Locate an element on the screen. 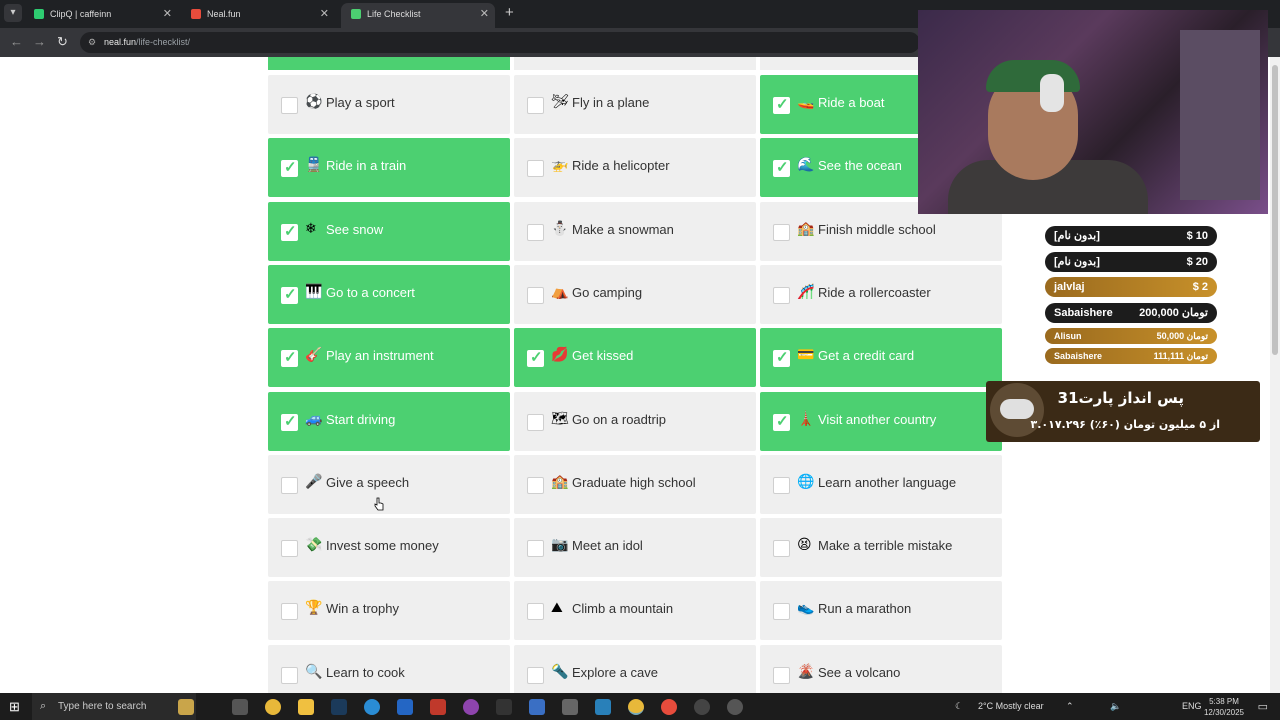 This screenshot has width=1280, height=720. site-info-icon: ⚙ is located at coordinates (92, 42).